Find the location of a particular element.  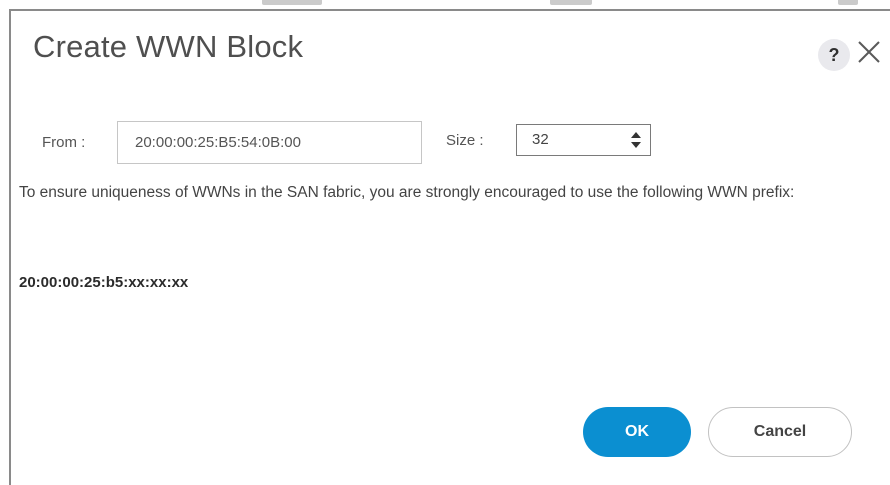

background-window-edge is located at coordinates (445, 4).